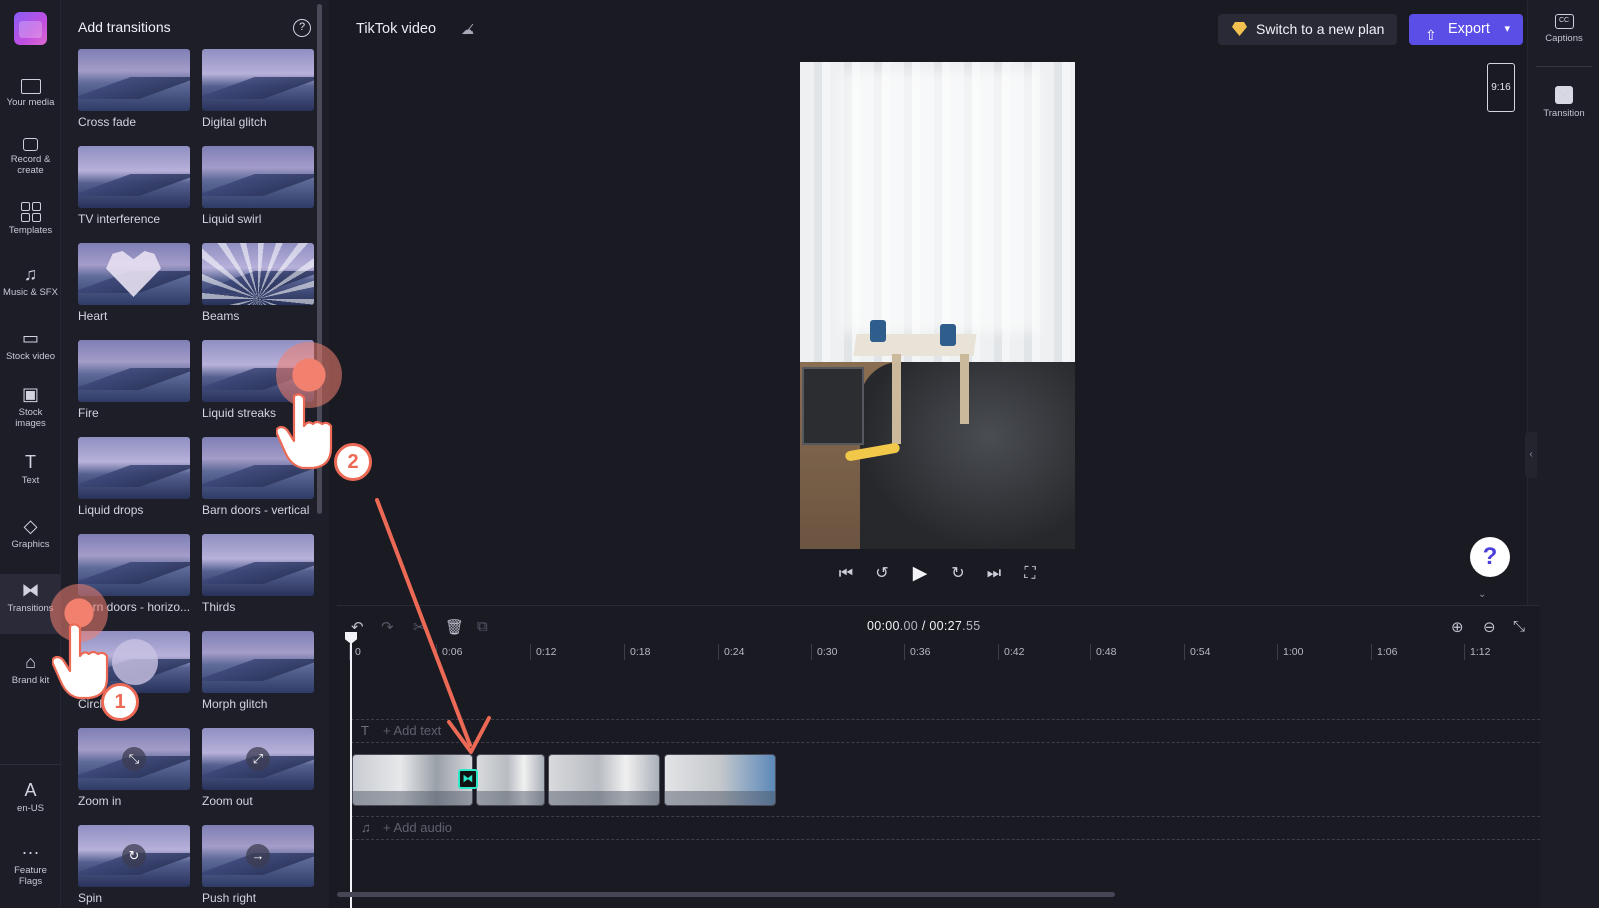 This screenshot has width=1599, height=908. Describe the element at coordinates (353, 462) in the screenshot. I see `step-badge: 2` at that location.